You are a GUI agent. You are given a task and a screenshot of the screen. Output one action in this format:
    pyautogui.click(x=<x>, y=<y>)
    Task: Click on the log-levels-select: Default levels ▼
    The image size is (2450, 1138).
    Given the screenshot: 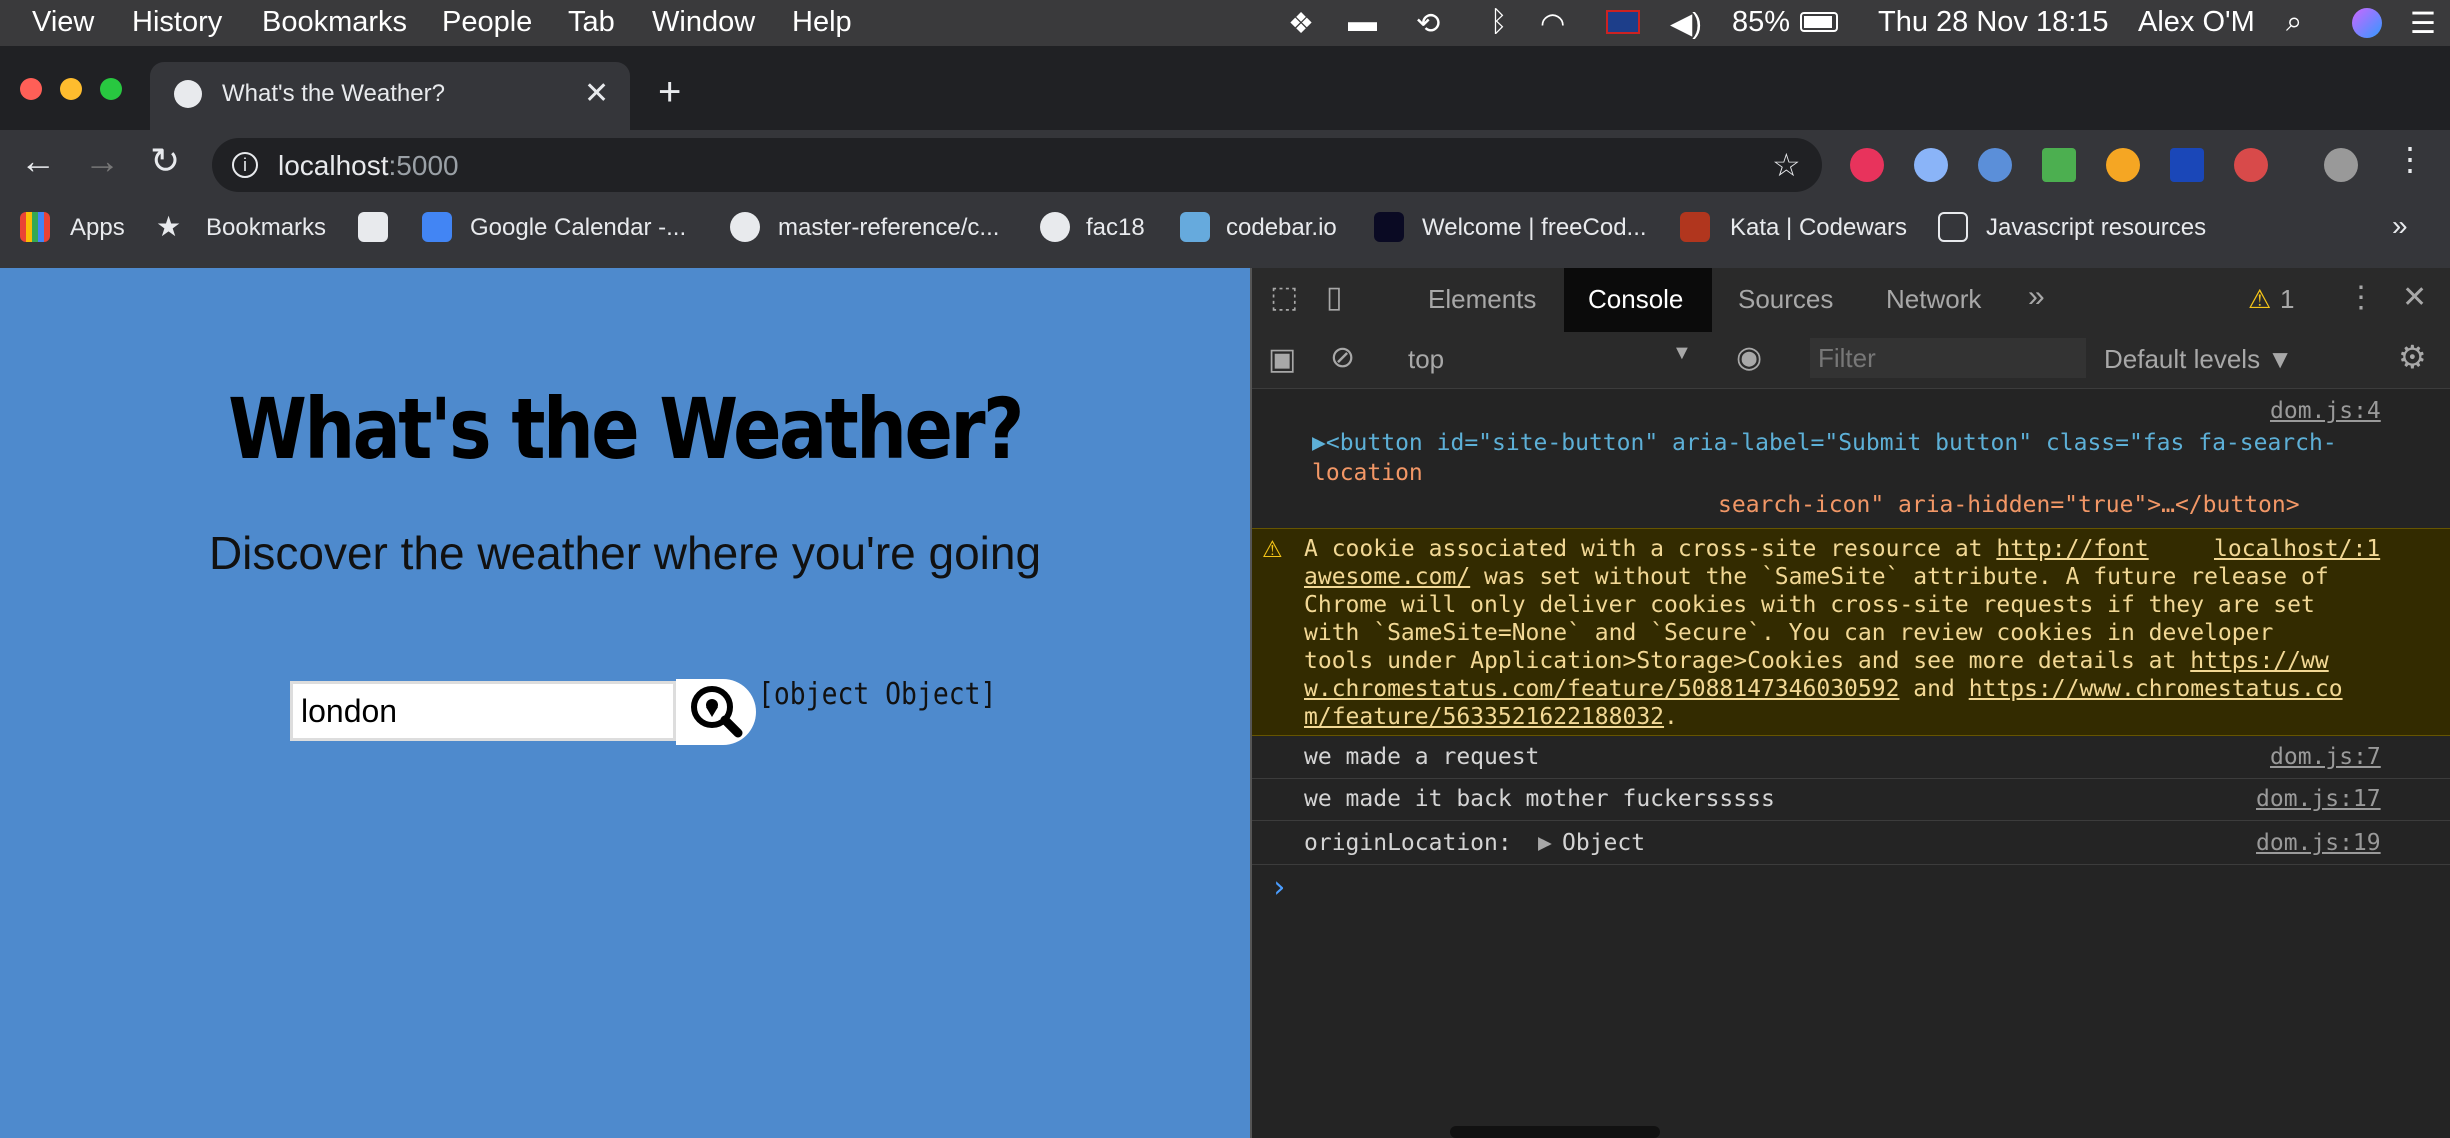 What is the action you would take?
    pyautogui.click(x=2198, y=359)
    